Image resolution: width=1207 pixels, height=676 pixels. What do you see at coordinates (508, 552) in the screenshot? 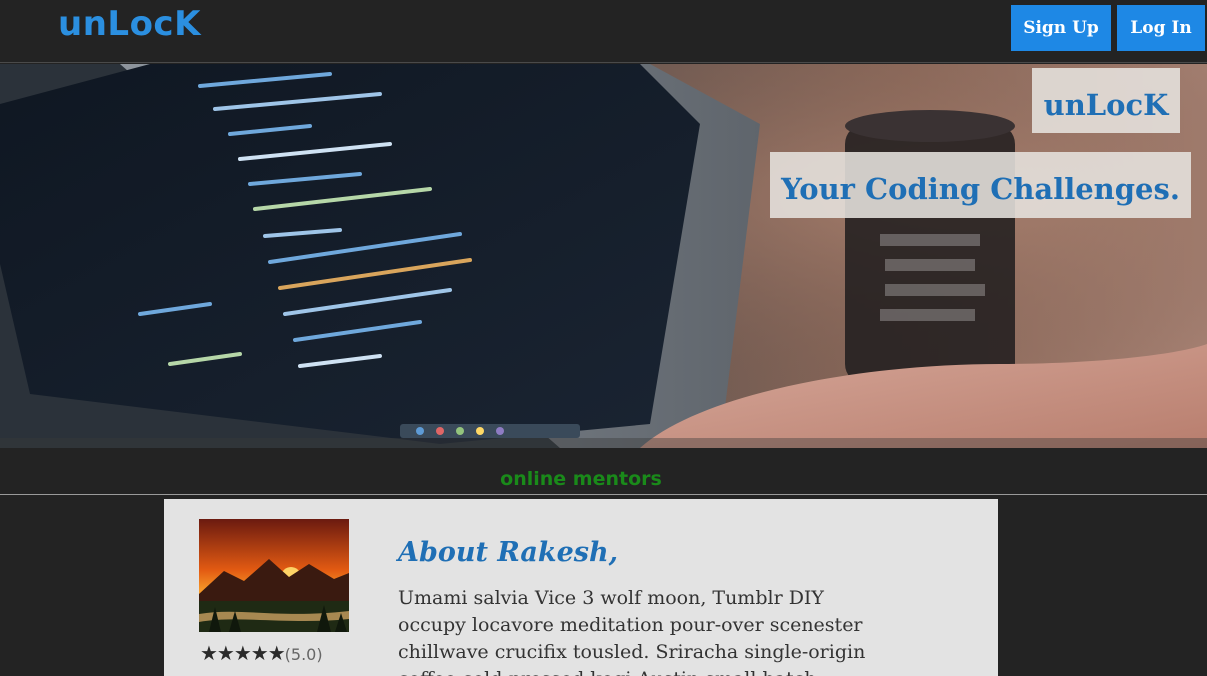
I see `about-title: About Rakesh,` at bounding box center [508, 552].